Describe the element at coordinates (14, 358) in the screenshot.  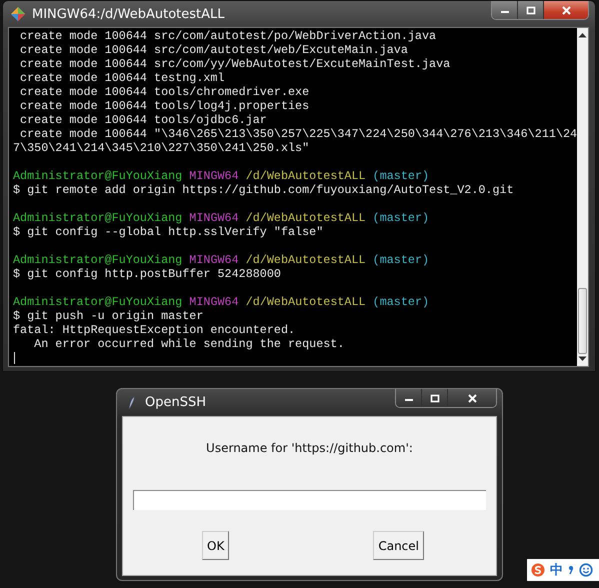
I see `text-cursor` at that location.